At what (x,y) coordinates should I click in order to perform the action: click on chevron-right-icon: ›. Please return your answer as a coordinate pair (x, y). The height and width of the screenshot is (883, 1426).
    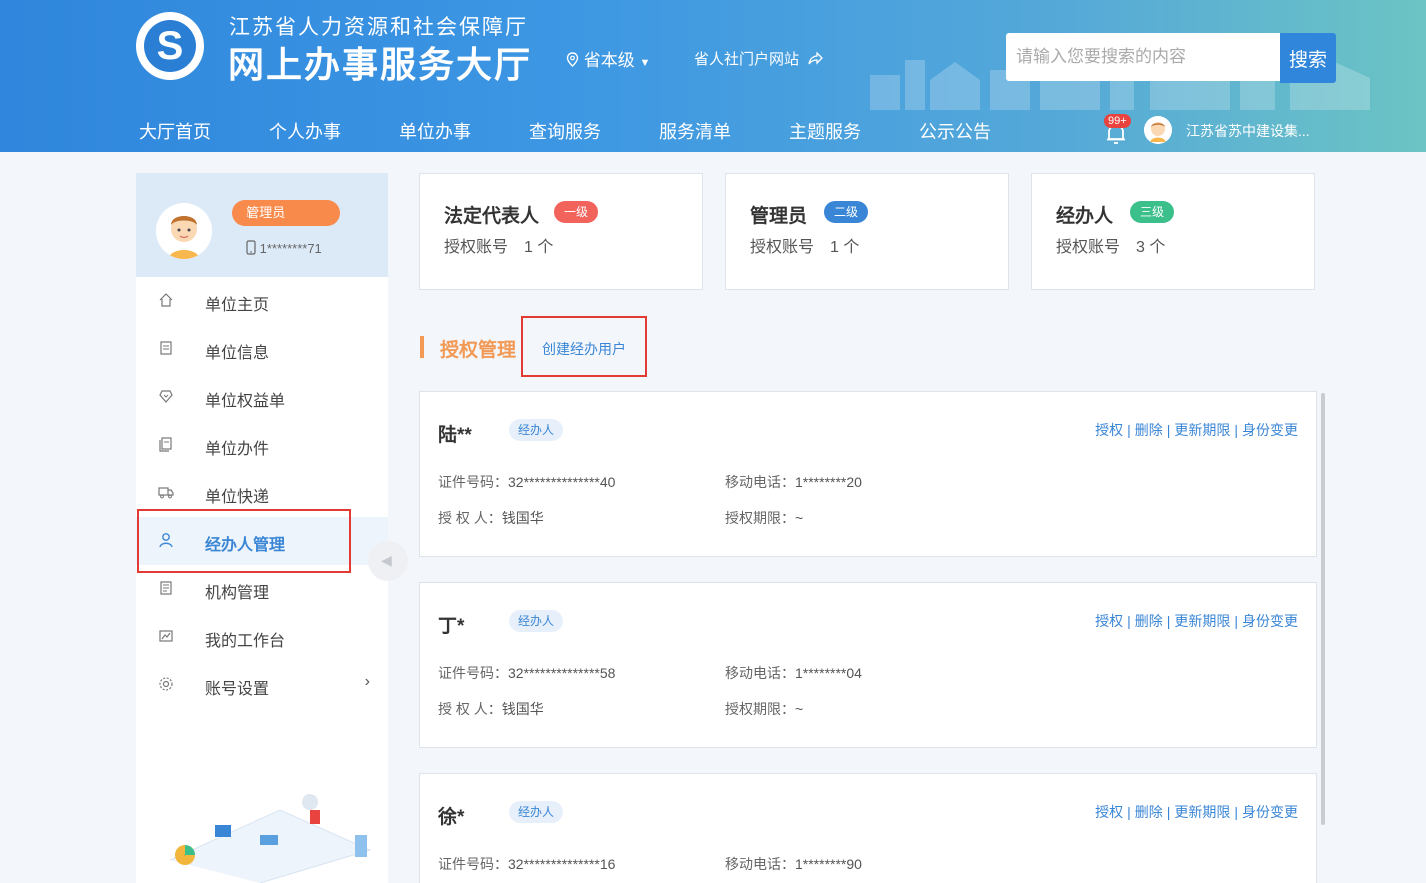
    Looking at the image, I should click on (367, 681).